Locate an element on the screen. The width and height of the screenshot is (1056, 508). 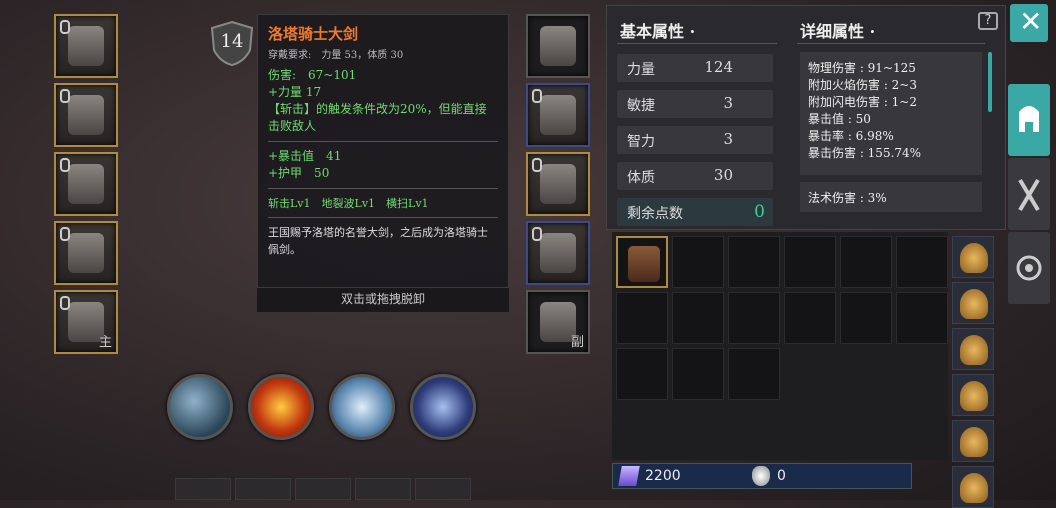
crystal-count: 2200 is located at coordinates (663, 476).